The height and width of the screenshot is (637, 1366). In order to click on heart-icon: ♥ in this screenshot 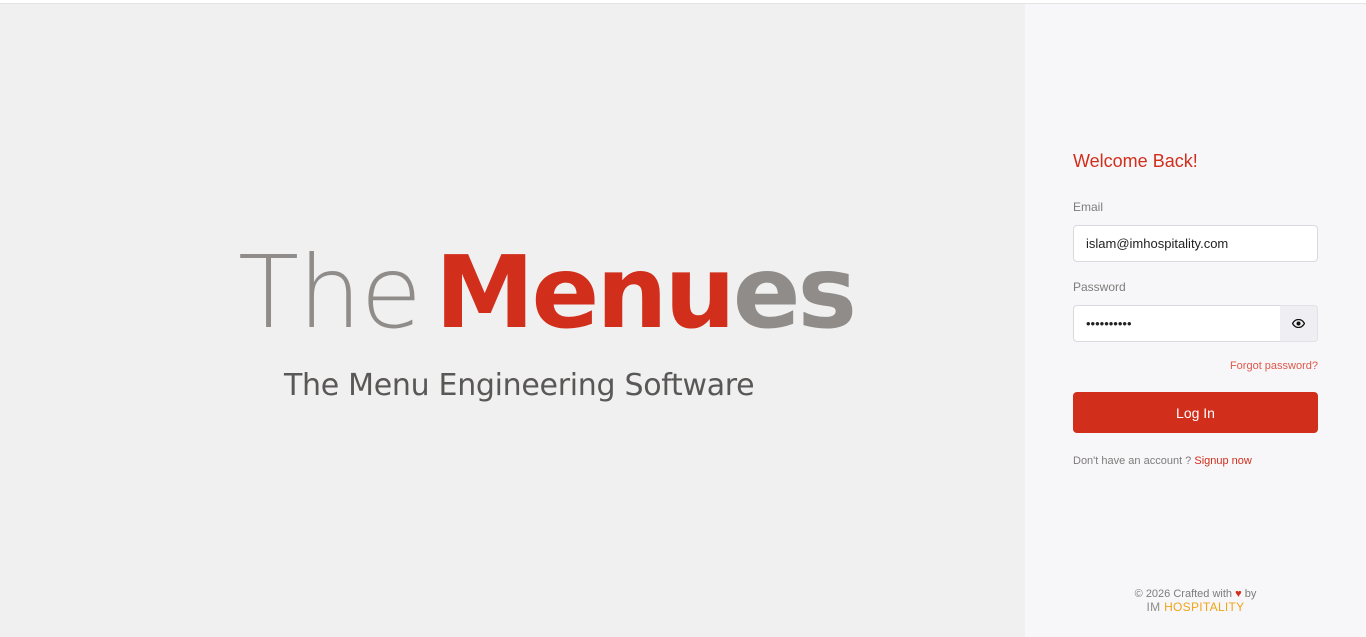, I will do `click(1238, 594)`.